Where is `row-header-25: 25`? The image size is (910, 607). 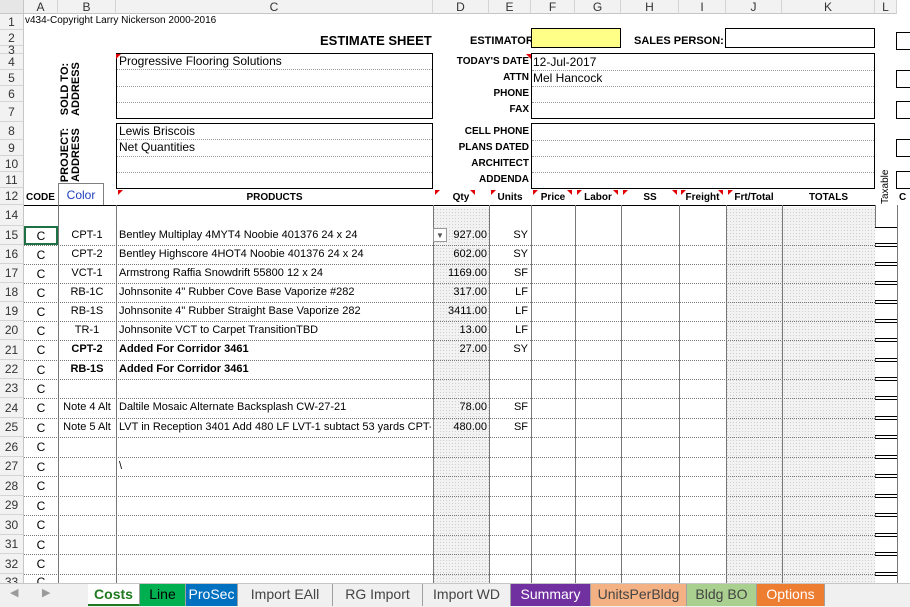 row-header-25: 25 is located at coordinates (12, 427).